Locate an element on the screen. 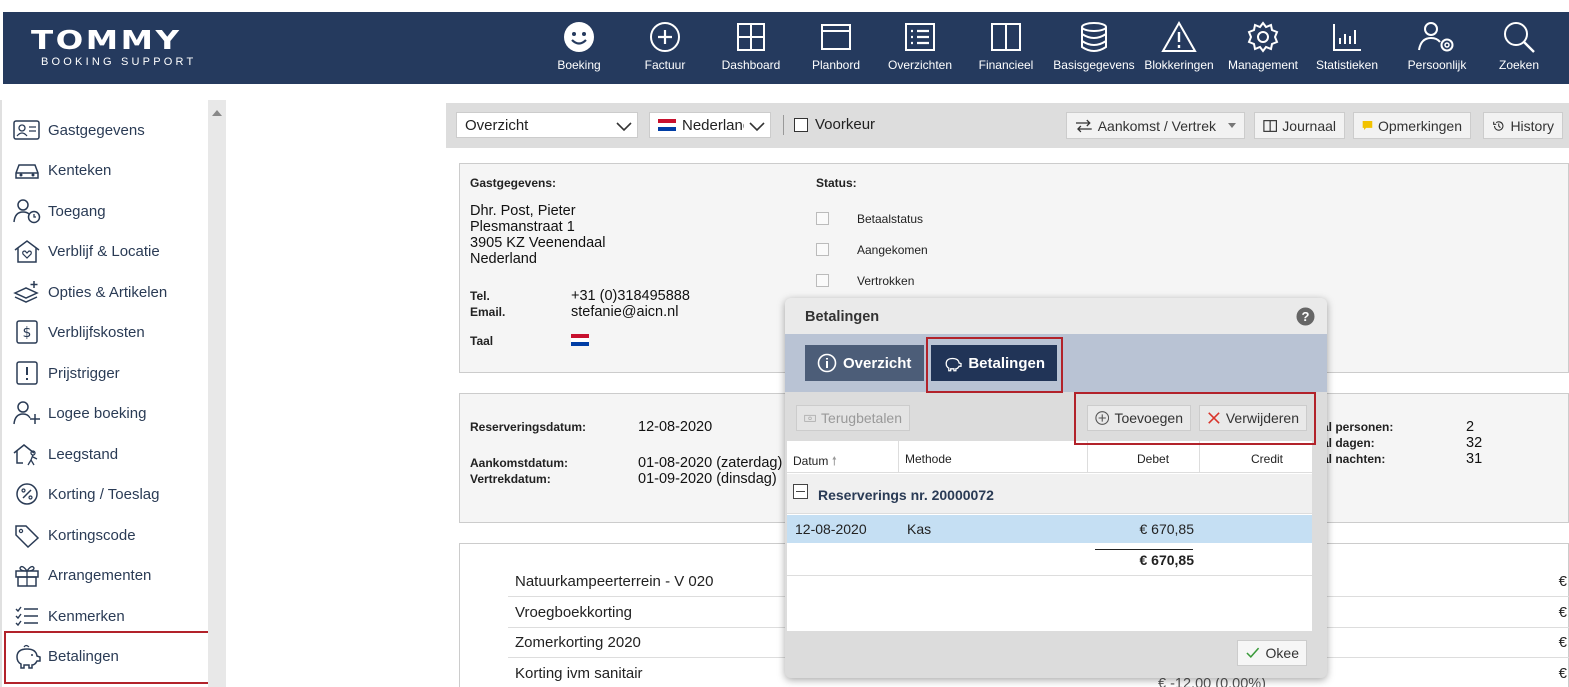 This screenshot has width=1569, height=687. sidebar-item-label: Prijstrigger is located at coordinates (84, 373).